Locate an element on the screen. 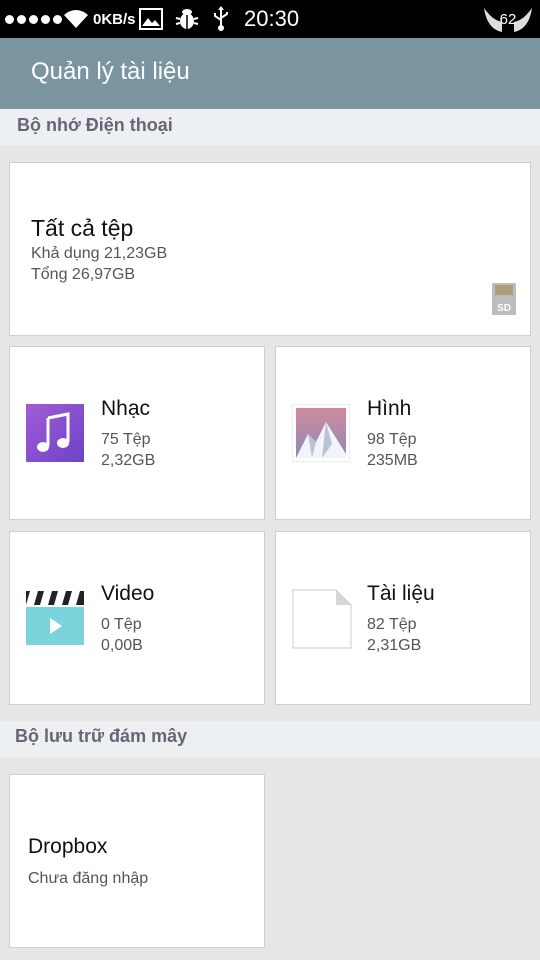  pictures-size: 235MB is located at coordinates (392, 460).